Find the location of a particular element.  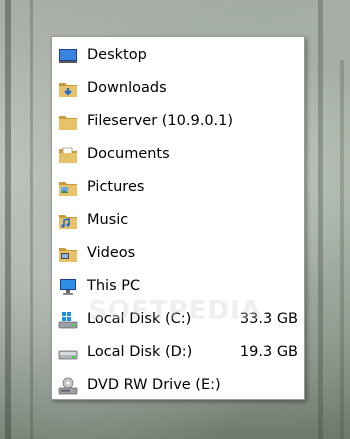

menu-item-videos: Videos is located at coordinates (178, 254).